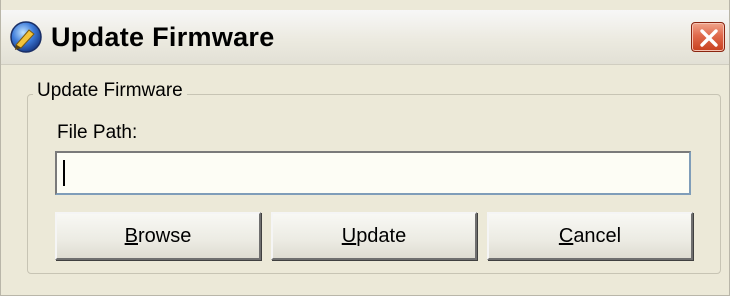 The width and height of the screenshot is (730, 296). What do you see at coordinates (349, 235) in the screenshot?
I see `update-mnemonic: U` at bounding box center [349, 235].